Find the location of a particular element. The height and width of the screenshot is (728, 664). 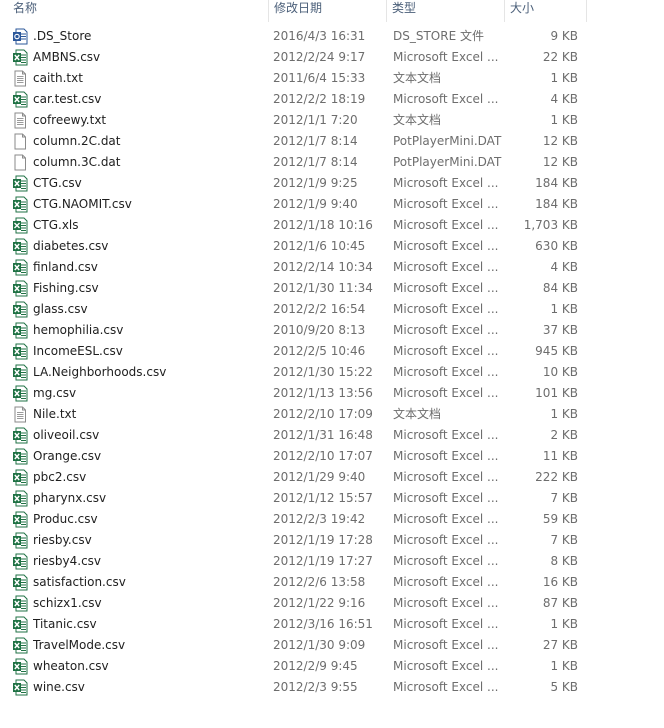

file-date-modified: 2010/9/20 8:13 is located at coordinates (319, 330).